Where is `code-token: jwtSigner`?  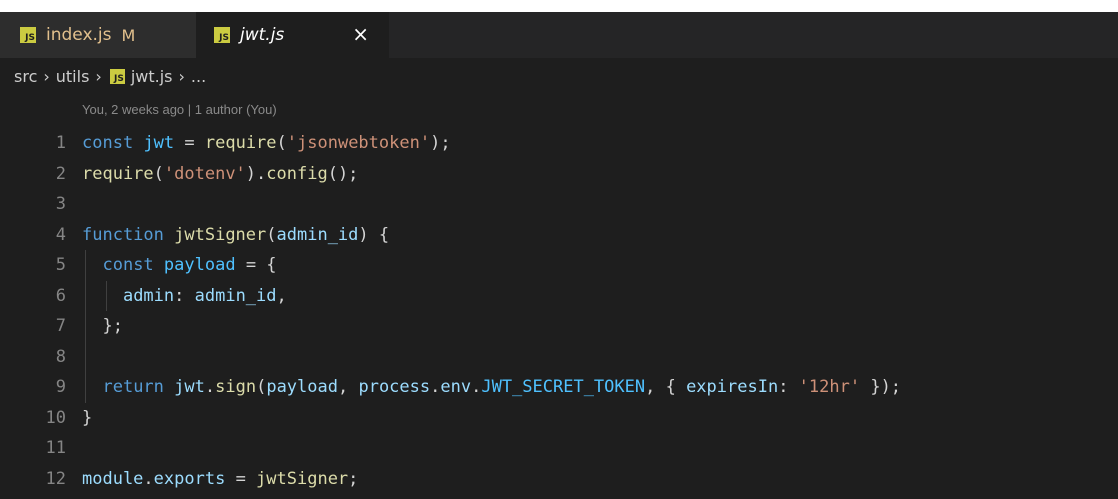
code-token: jwtSigner is located at coordinates (220, 234).